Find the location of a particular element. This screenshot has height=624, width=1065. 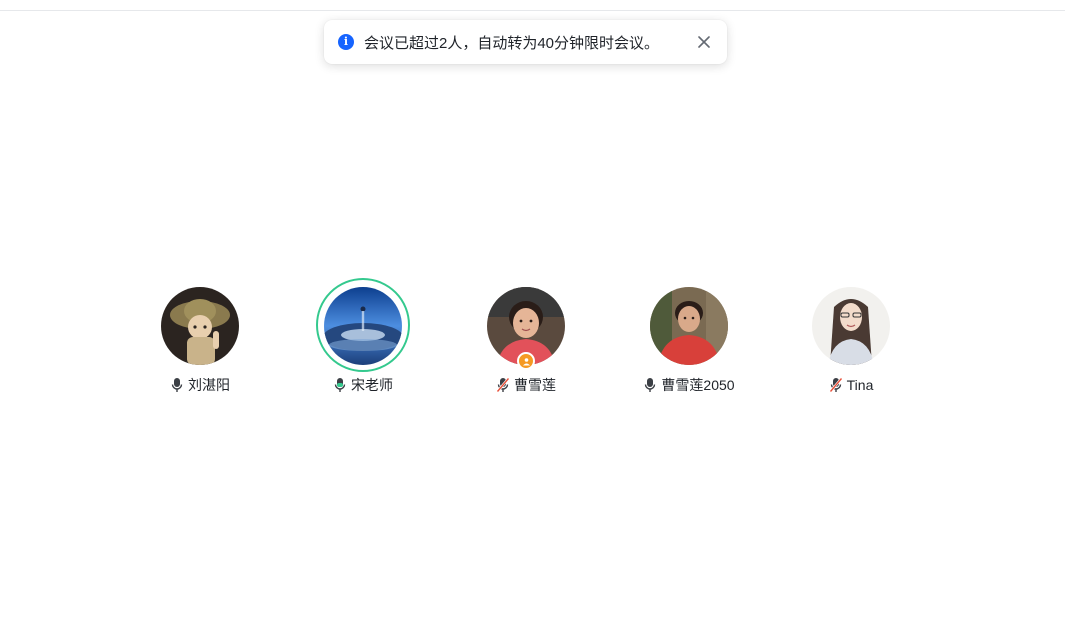

participant-name: 宋老师 is located at coordinates (372, 385).